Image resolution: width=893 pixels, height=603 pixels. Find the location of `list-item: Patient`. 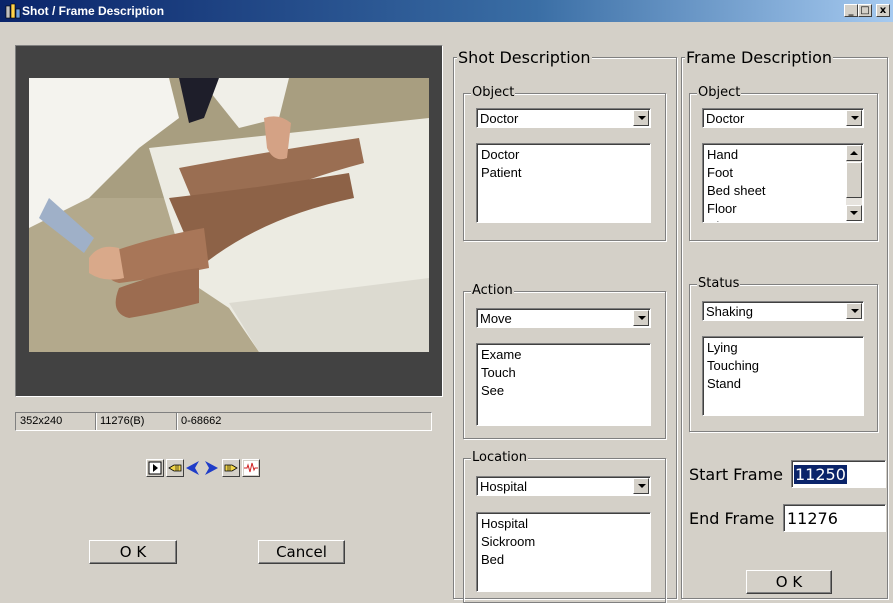

list-item: Patient is located at coordinates (501, 173).